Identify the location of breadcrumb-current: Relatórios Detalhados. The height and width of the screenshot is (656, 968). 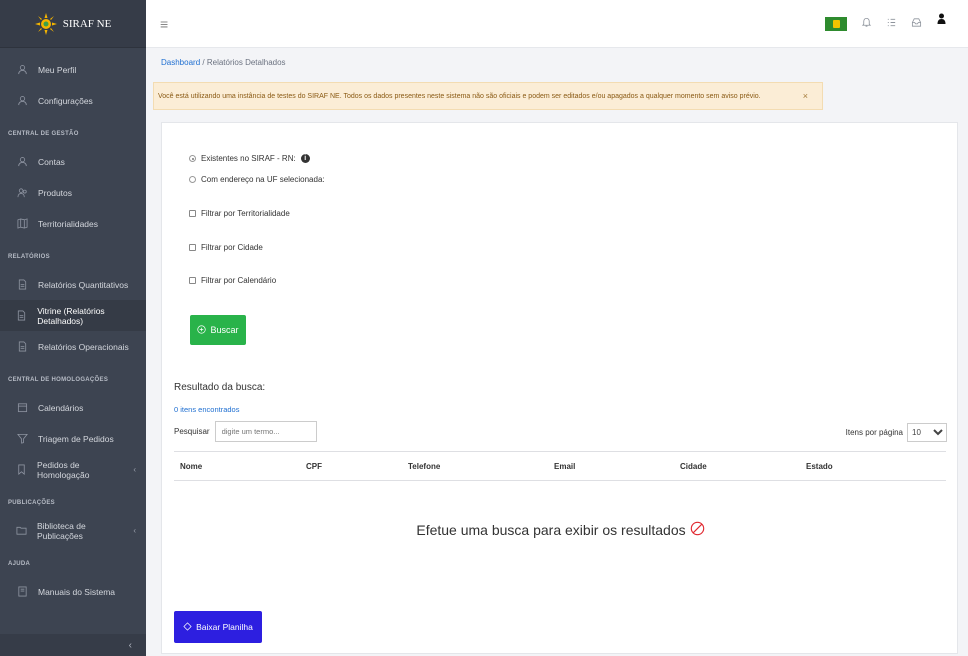
(246, 62).